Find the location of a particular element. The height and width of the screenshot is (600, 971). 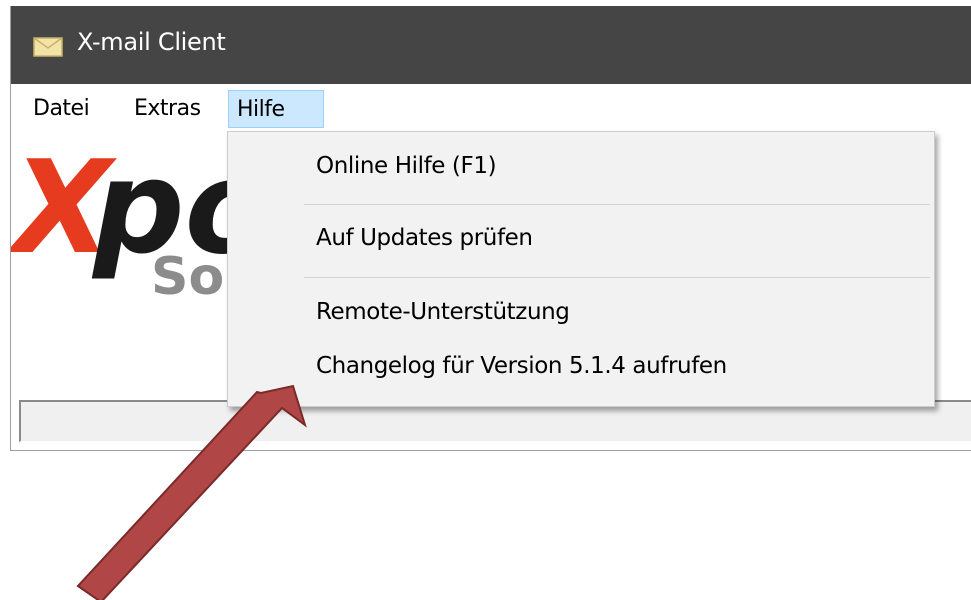

window-title: X-mail Client is located at coordinates (151, 42).